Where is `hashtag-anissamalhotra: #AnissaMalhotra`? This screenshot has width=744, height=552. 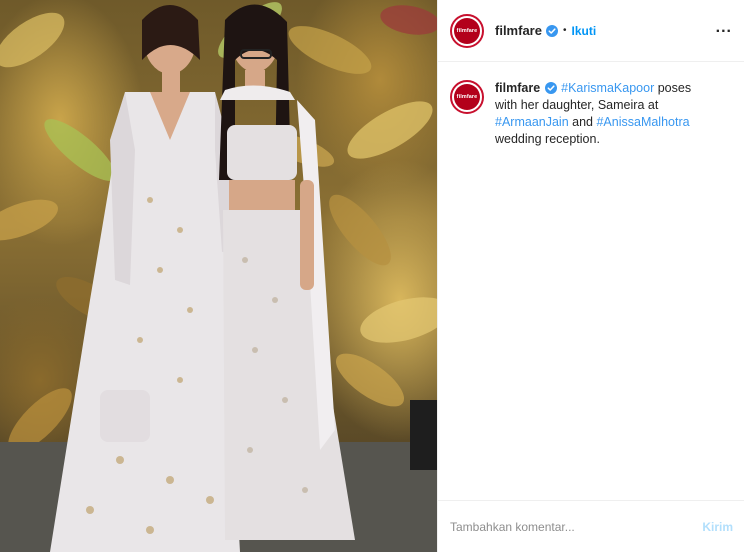
hashtag-anissamalhotra: #AnissaMalhotra is located at coordinates (642, 122).